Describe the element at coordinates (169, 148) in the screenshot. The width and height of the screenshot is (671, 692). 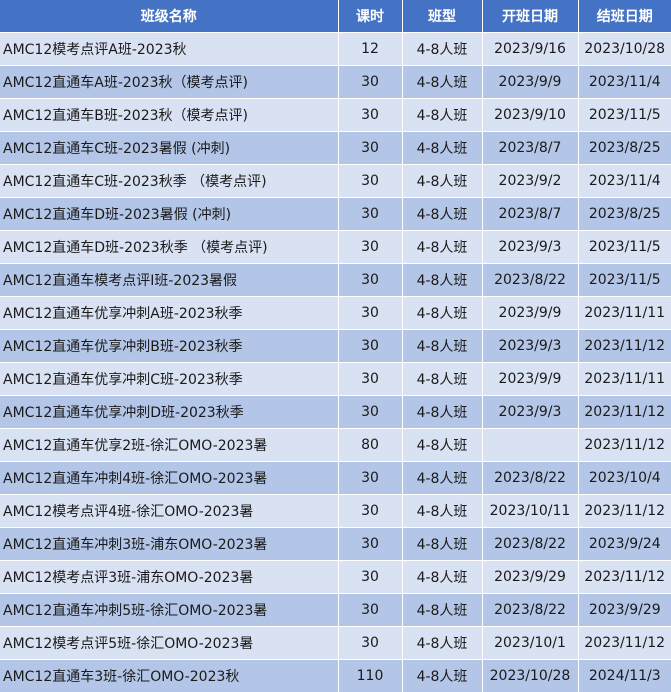
I see `class-name-cell: AMC12直通车C班-2023暑假 (冲刺)` at that location.